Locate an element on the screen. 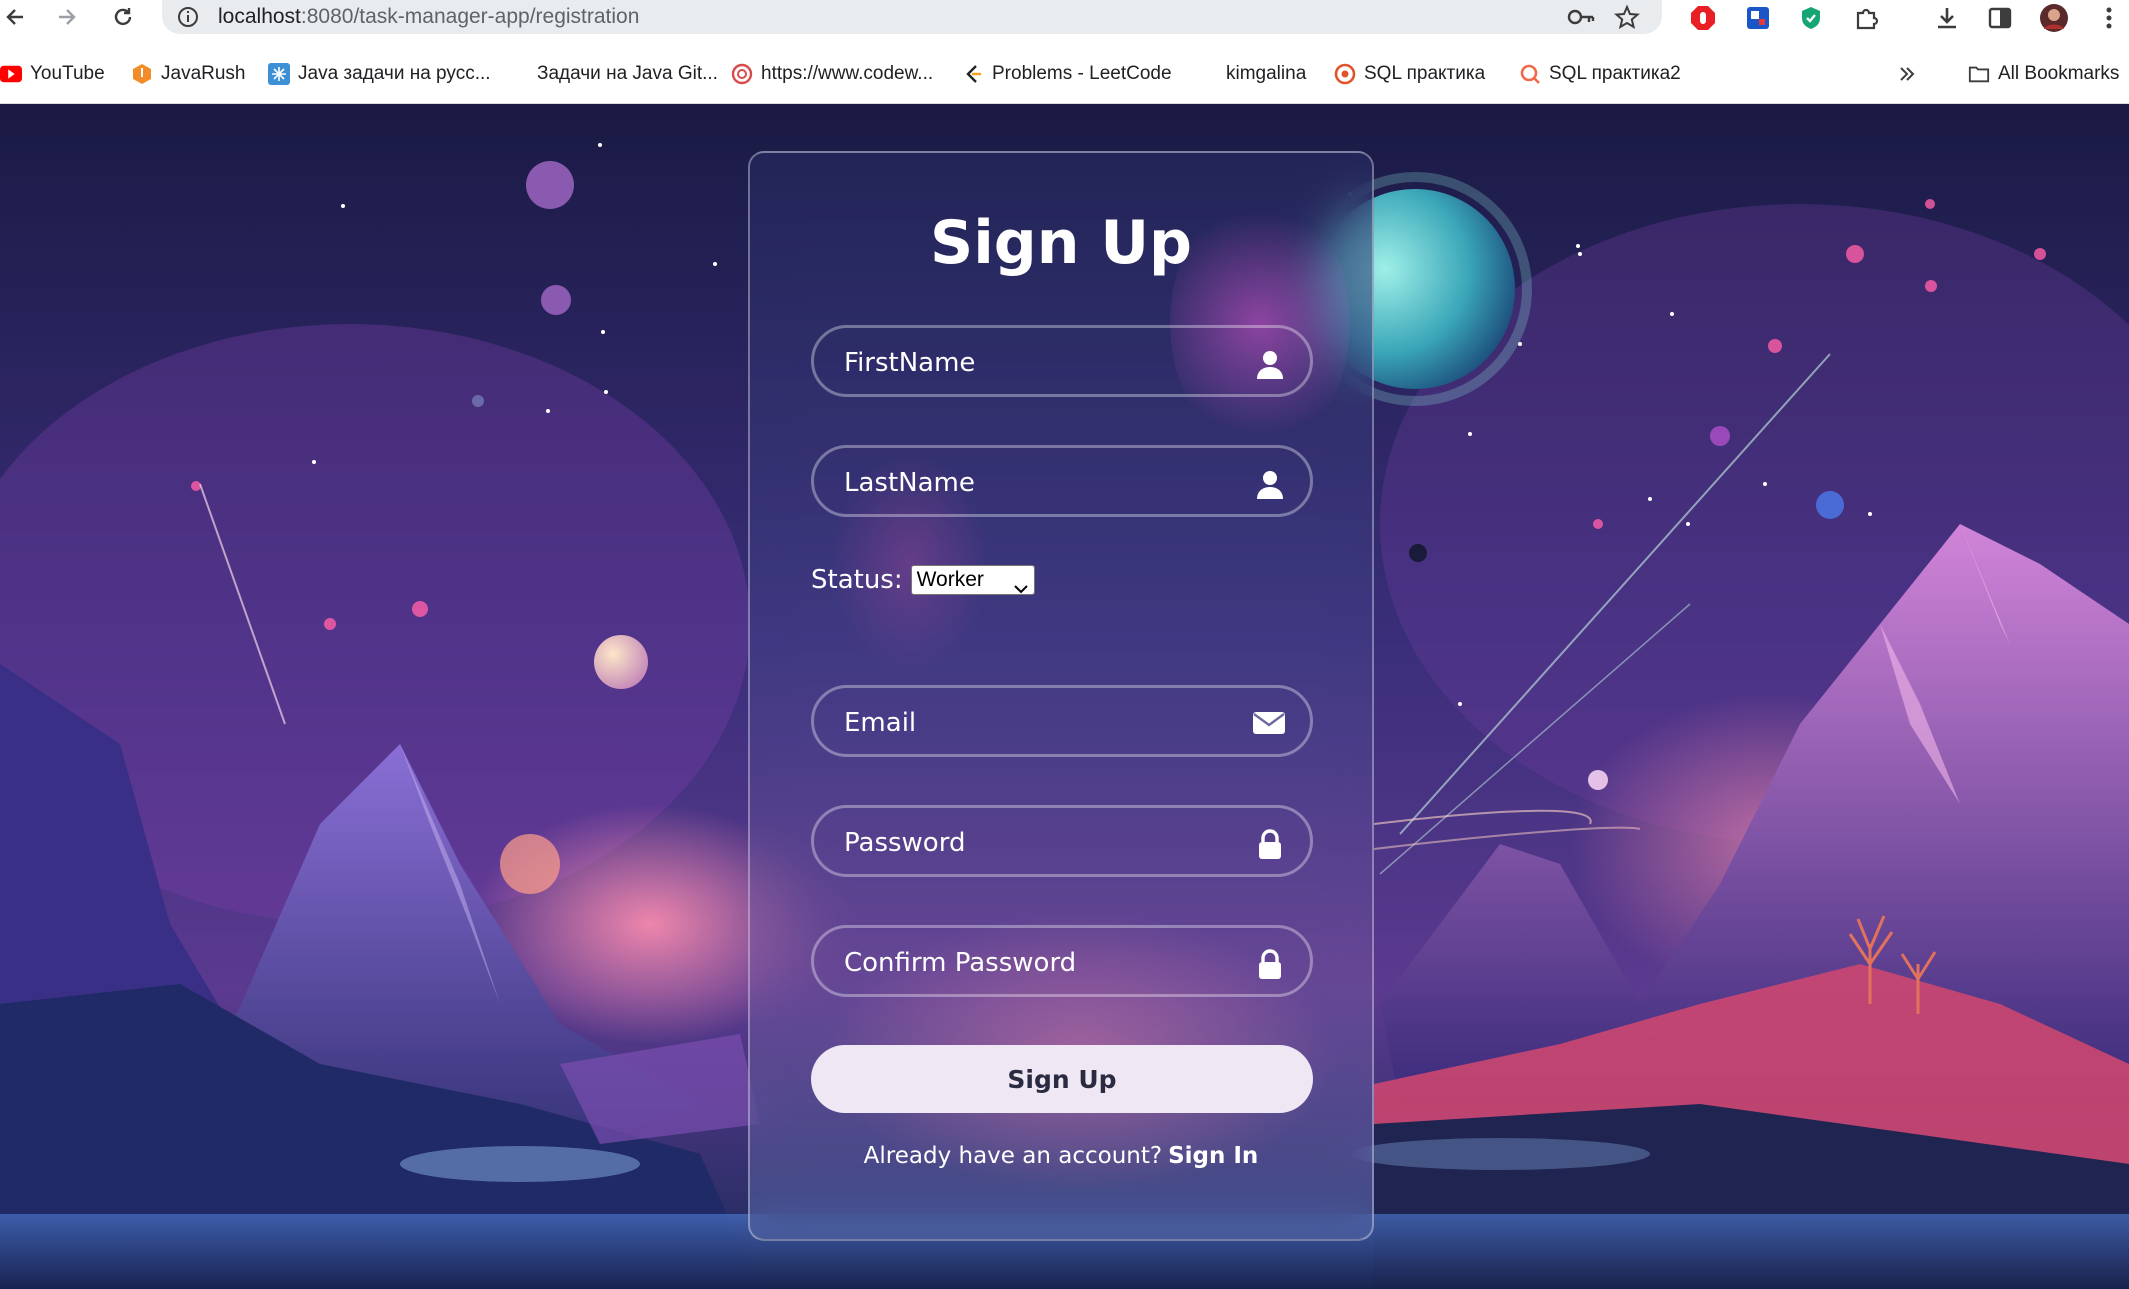 The height and width of the screenshot is (1289, 2129). password-placeholder: Password is located at coordinates (905, 843).